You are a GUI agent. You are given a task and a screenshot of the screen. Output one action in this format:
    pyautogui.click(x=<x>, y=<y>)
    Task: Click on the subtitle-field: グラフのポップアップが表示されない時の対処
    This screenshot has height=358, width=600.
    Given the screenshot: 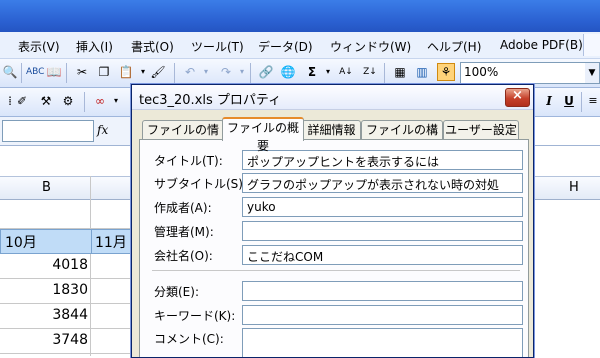 What is the action you would take?
    pyautogui.click(x=382, y=183)
    